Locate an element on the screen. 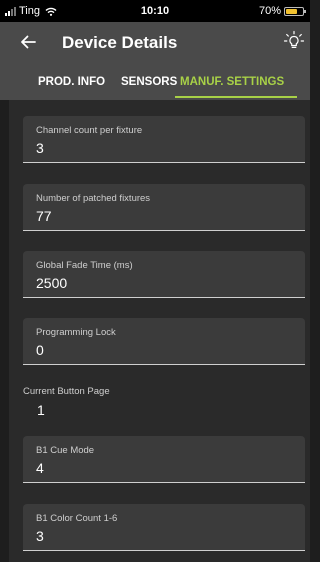 The image size is (320, 562). field-value: 77 is located at coordinates (44, 216).